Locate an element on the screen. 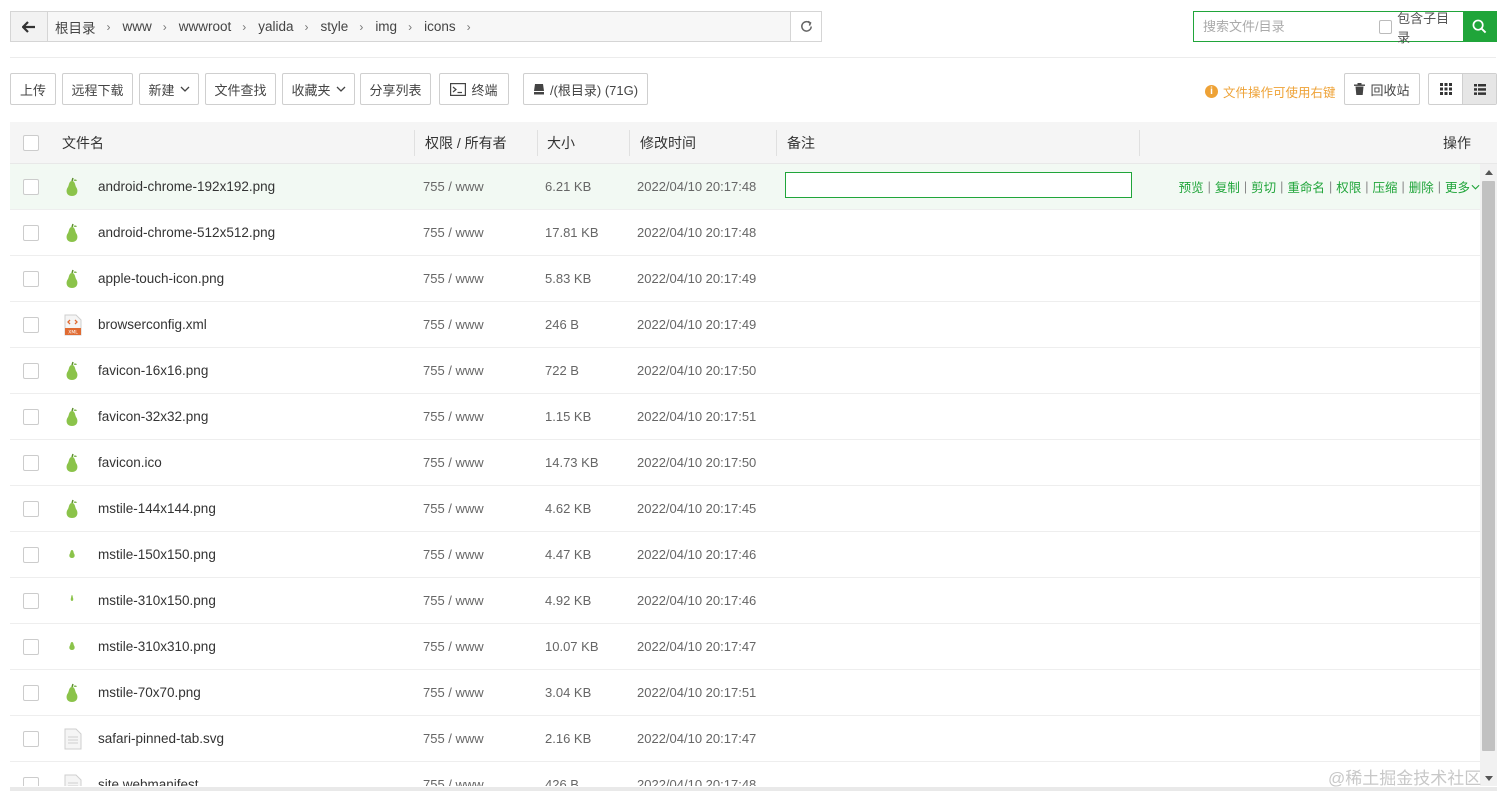 The image size is (1512, 806). action-2: 剪切 is located at coordinates (1263, 186).